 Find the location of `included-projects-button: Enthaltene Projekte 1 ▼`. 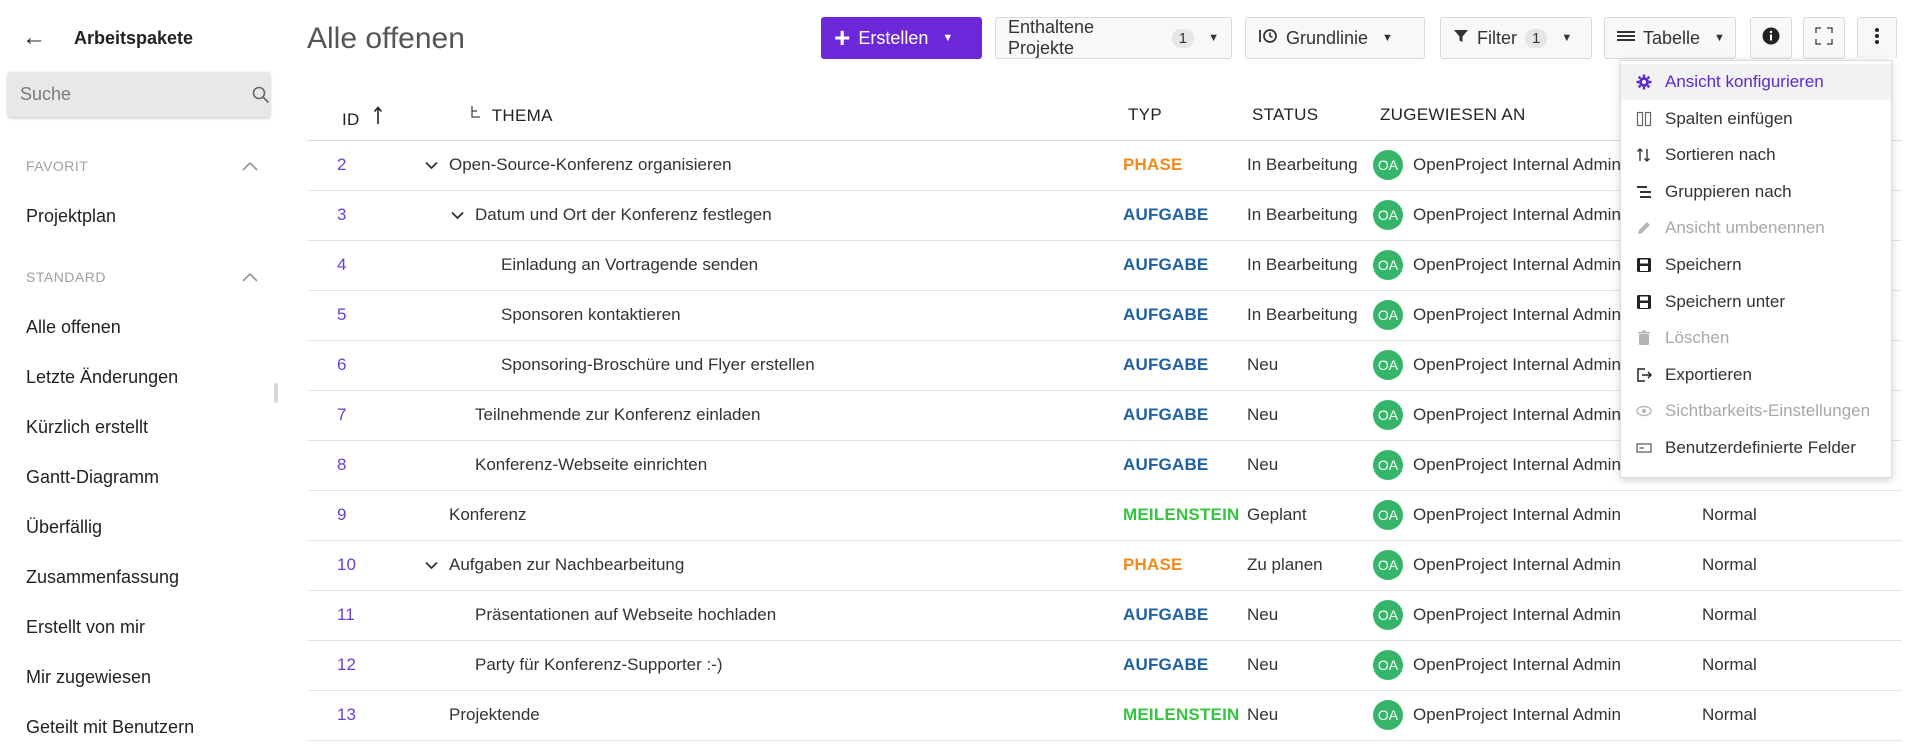

included-projects-button: Enthaltene Projekte 1 ▼ is located at coordinates (1113, 38).